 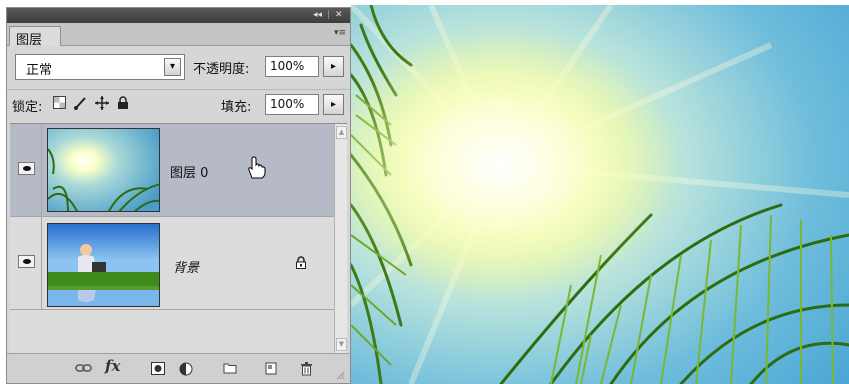 What do you see at coordinates (256, 169) in the screenshot?
I see `hand-cursor-icon` at bounding box center [256, 169].